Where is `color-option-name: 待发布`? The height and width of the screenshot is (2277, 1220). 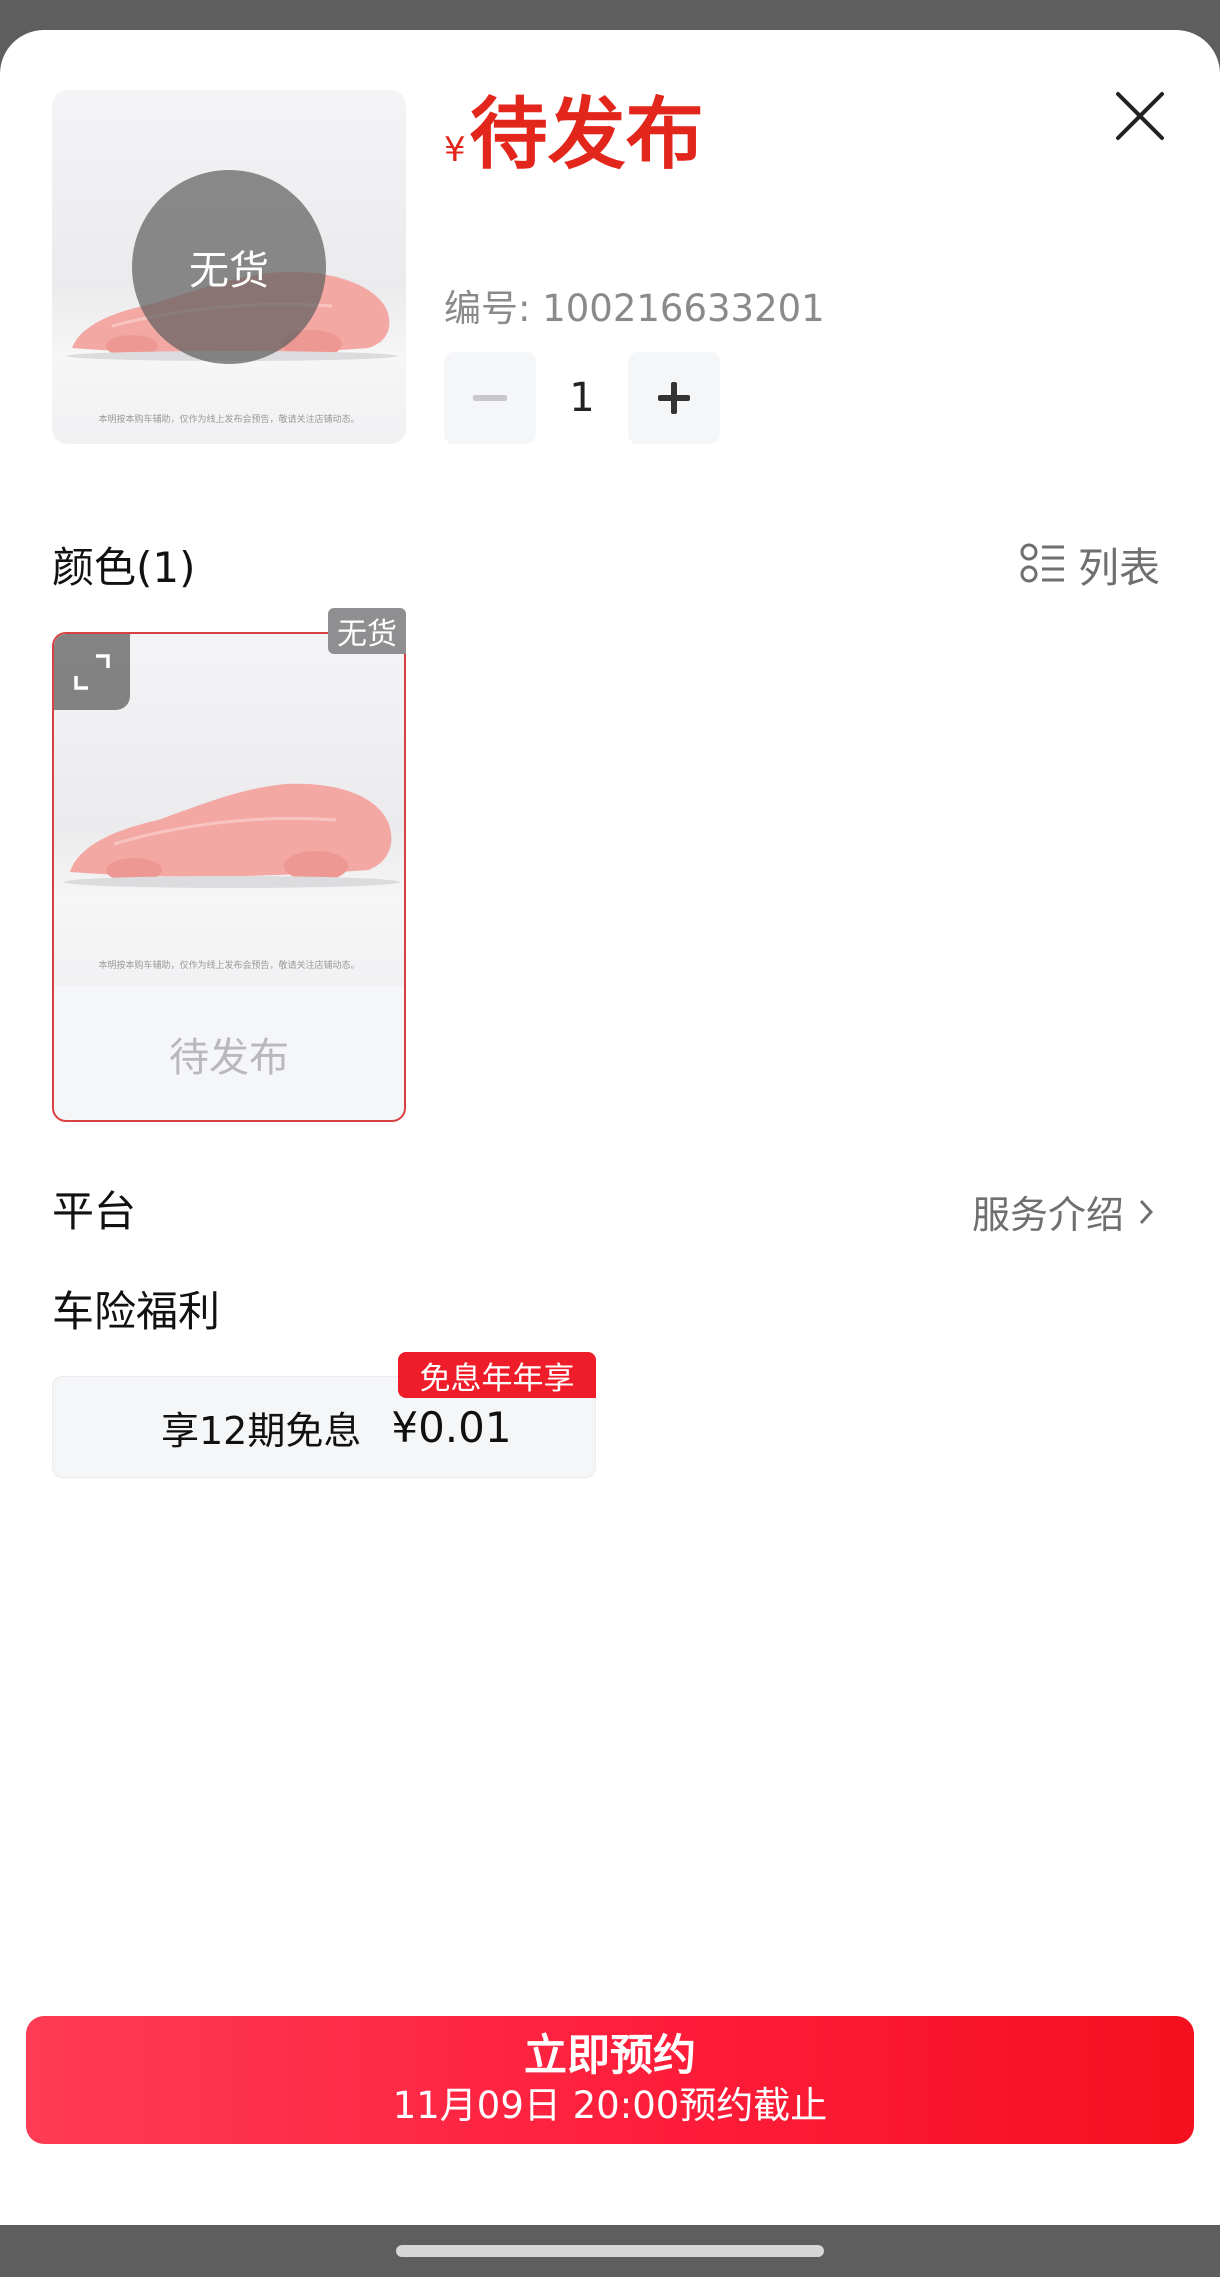
color-option-name: 待发布 is located at coordinates (229, 1058).